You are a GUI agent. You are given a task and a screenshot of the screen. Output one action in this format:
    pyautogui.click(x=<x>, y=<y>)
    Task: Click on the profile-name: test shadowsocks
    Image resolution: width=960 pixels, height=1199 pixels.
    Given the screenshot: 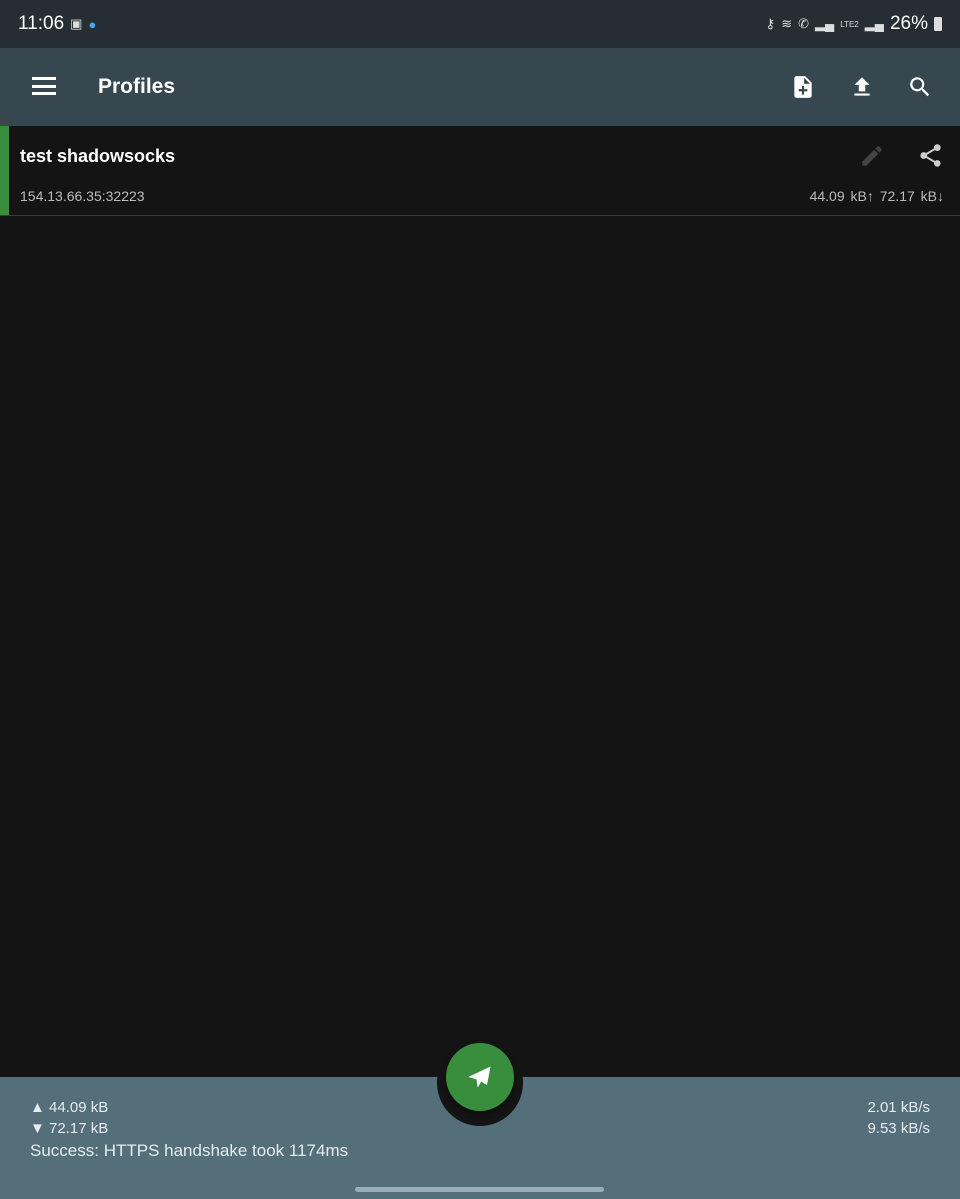 What is the action you would take?
    pyautogui.click(x=98, y=156)
    